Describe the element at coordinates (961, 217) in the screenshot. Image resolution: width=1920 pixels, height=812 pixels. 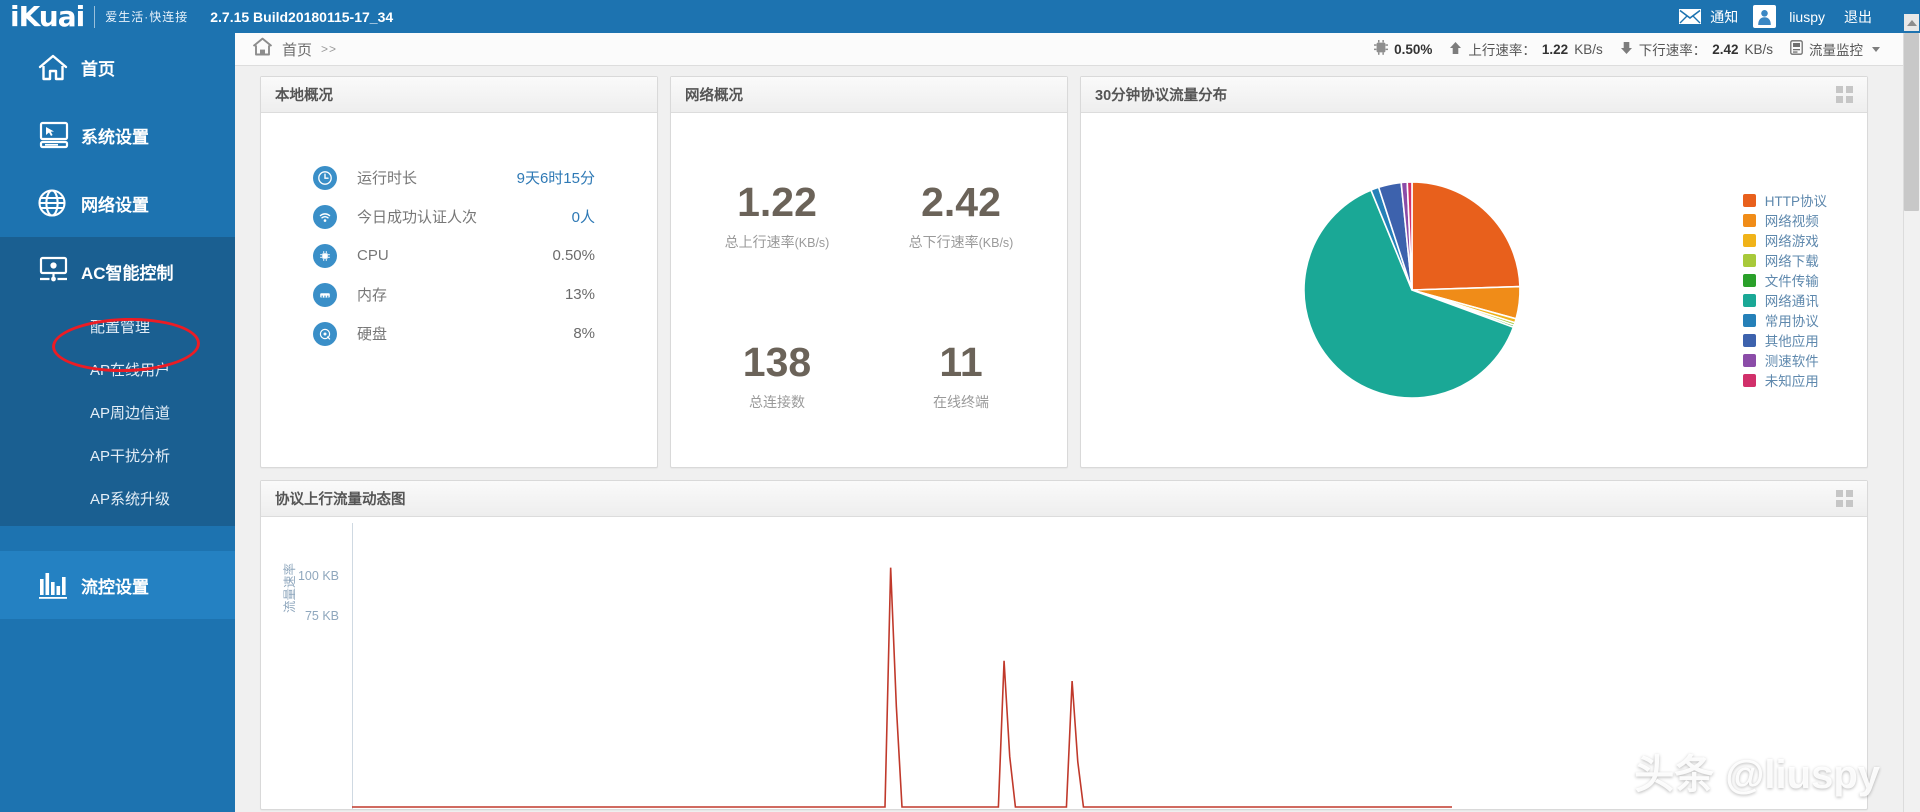
I see `stat-total-download: 2.42 总下行速率(KB/s)` at that location.